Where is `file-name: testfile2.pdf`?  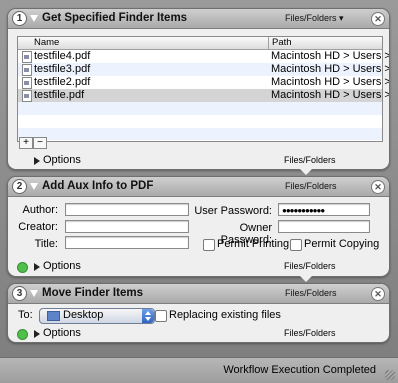
file-name: testfile2.pdf is located at coordinates (62, 82).